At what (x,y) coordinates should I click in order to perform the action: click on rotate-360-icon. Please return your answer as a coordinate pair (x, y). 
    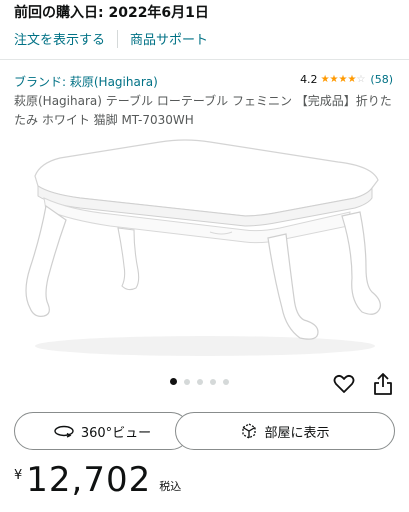
    Looking at the image, I should click on (64, 431).